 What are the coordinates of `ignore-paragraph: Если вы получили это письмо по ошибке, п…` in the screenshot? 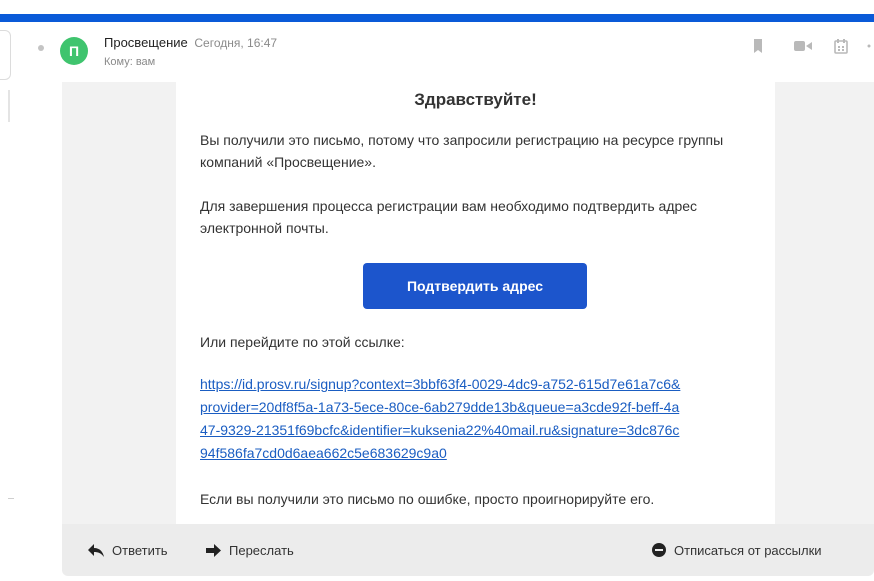 It's located at (427, 499).